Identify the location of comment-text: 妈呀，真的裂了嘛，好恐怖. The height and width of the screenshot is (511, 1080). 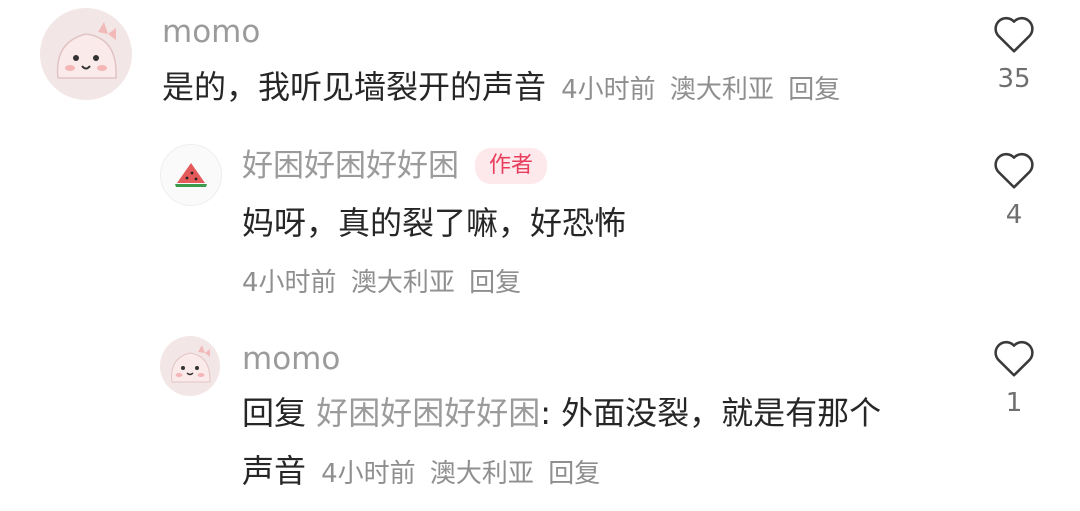
(434, 223).